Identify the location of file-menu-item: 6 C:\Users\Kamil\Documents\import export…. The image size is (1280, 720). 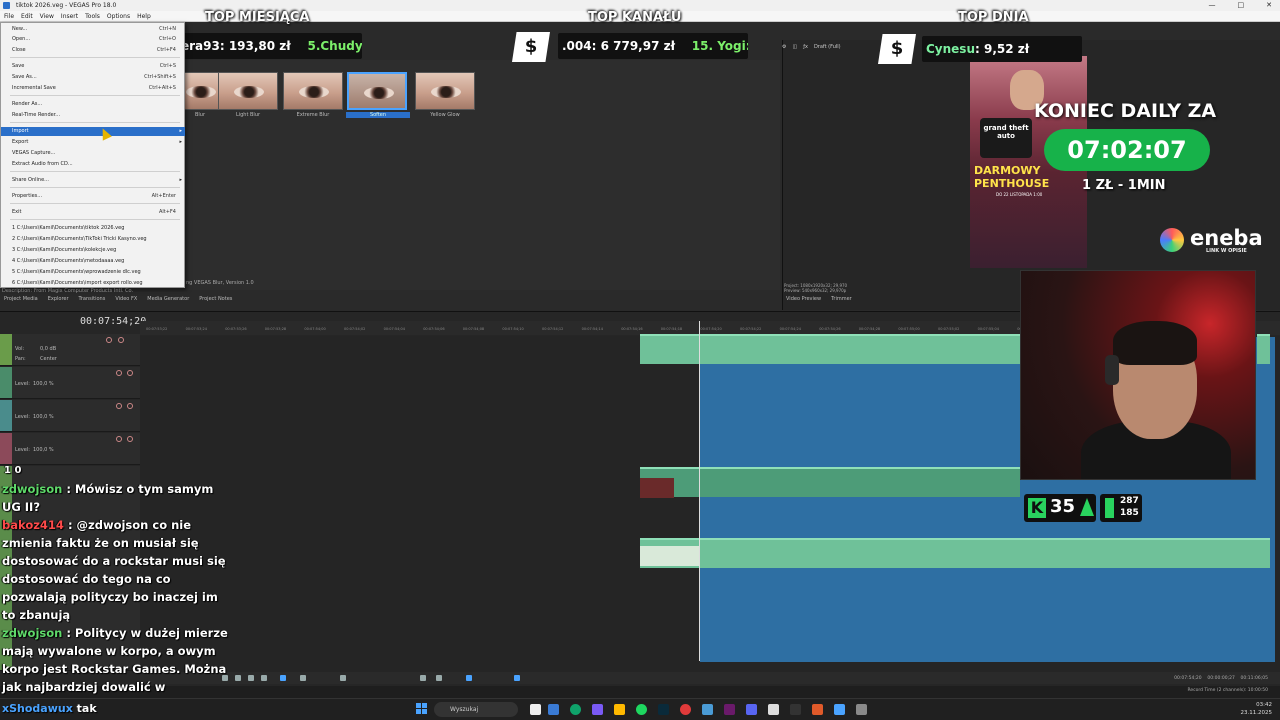
(93, 283).